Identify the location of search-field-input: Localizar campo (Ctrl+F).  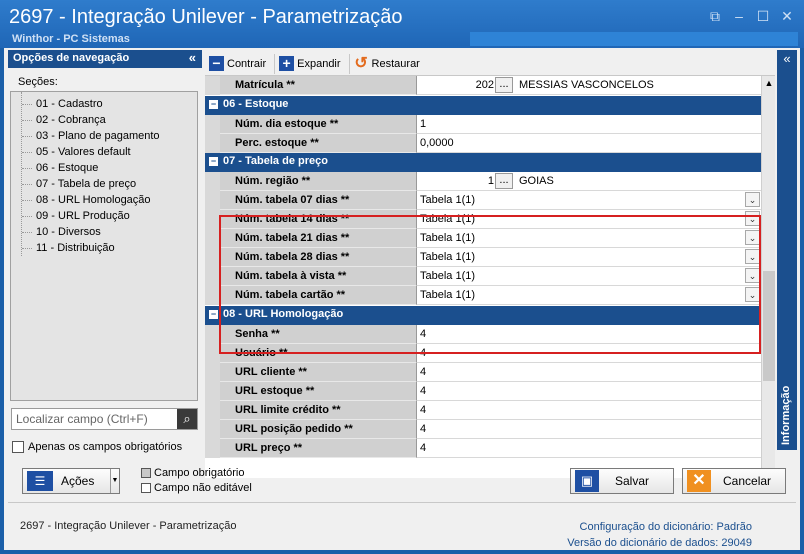
(104, 419).